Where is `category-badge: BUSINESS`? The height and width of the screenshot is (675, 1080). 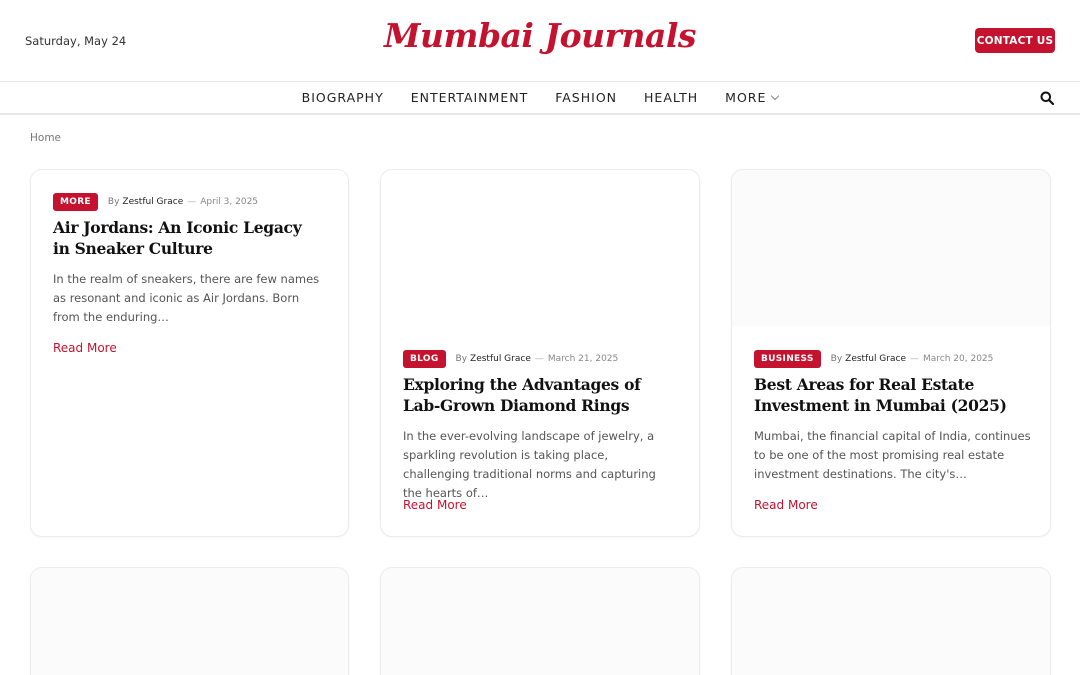 category-badge: BUSINESS is located at coordinates (787, 359).